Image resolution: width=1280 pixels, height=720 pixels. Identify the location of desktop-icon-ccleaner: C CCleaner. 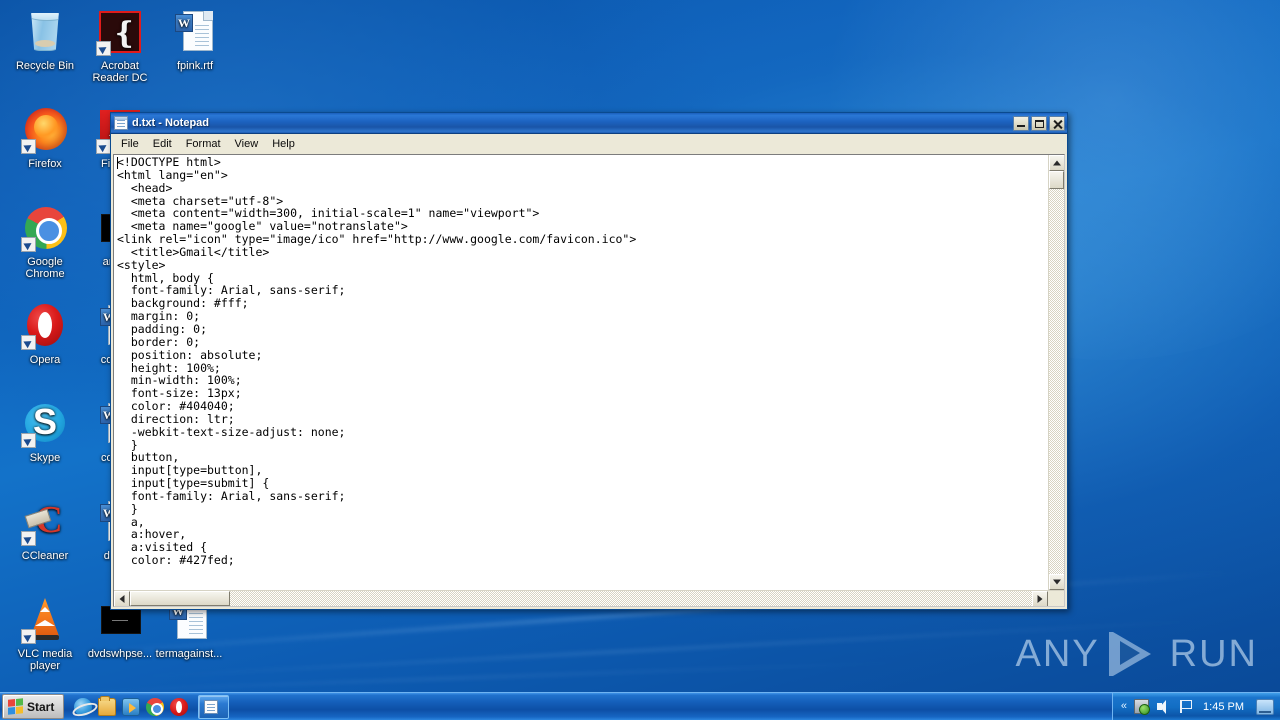
(45, 530).